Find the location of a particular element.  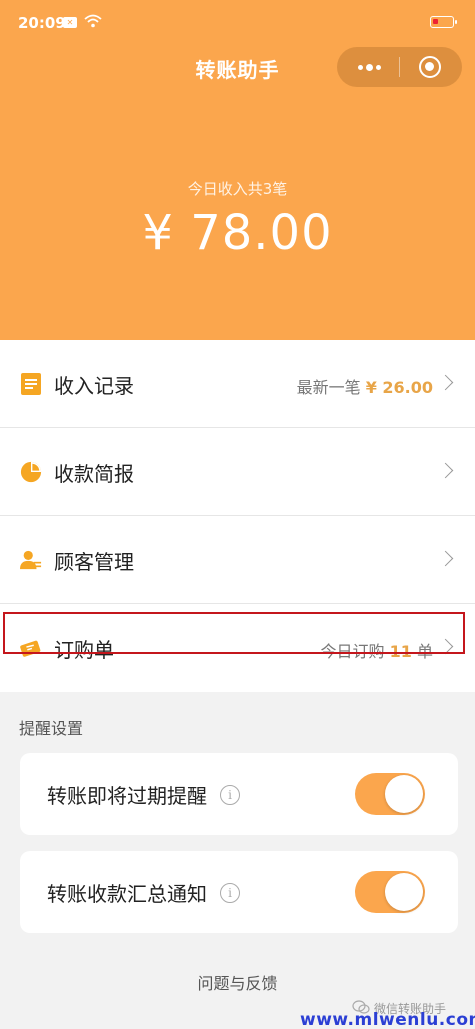

capsule-divider is located at coordinates (399, 67).